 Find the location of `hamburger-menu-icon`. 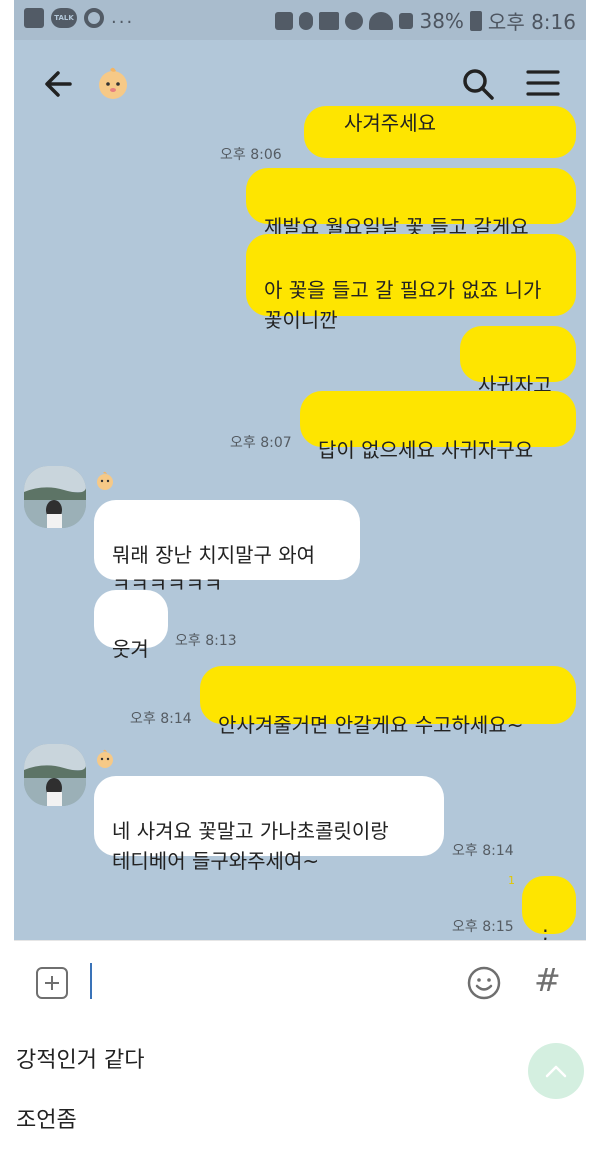

hamburger-menu-icon is located at coordinates (543, 83).